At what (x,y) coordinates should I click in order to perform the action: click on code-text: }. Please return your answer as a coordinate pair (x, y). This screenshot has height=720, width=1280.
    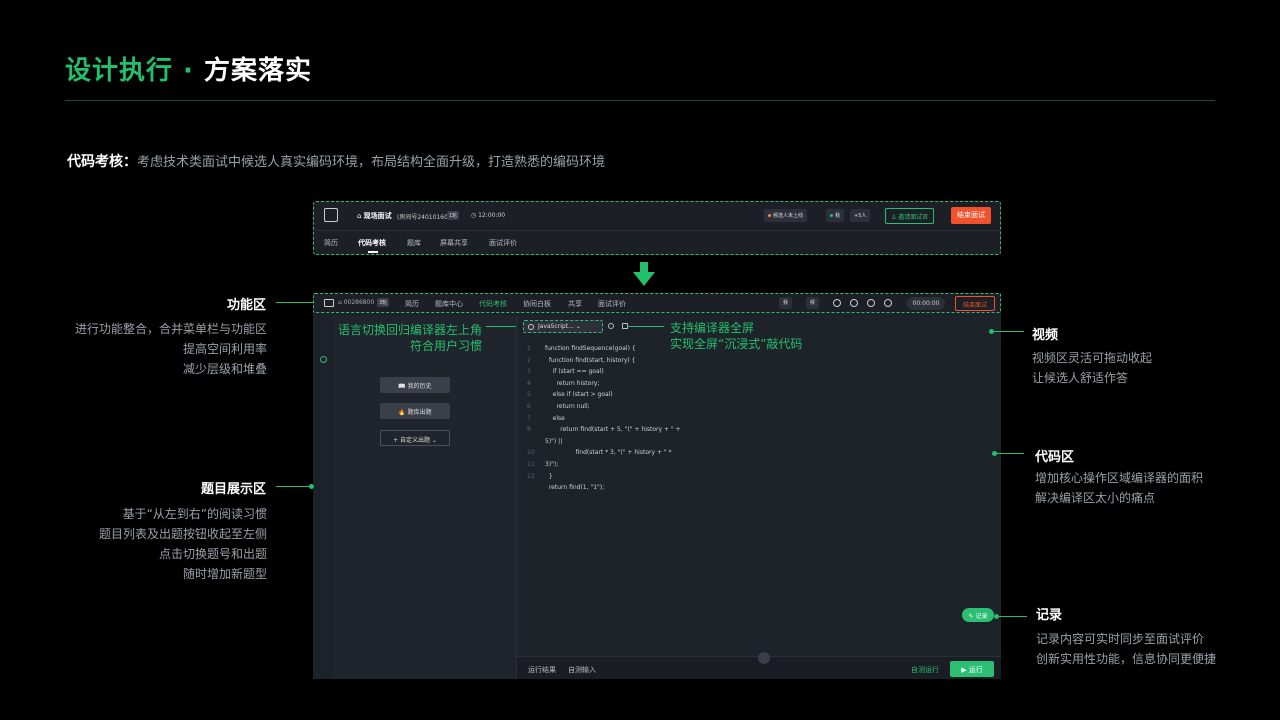
    Looking at the image, I should click on (549, 476).